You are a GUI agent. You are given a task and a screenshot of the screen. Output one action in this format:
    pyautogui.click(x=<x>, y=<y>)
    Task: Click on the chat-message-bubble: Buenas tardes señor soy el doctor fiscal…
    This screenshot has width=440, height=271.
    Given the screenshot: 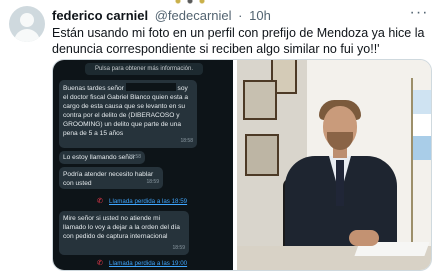 What is the action you would take?
    pyautogui.click(x=128, y=114)
    